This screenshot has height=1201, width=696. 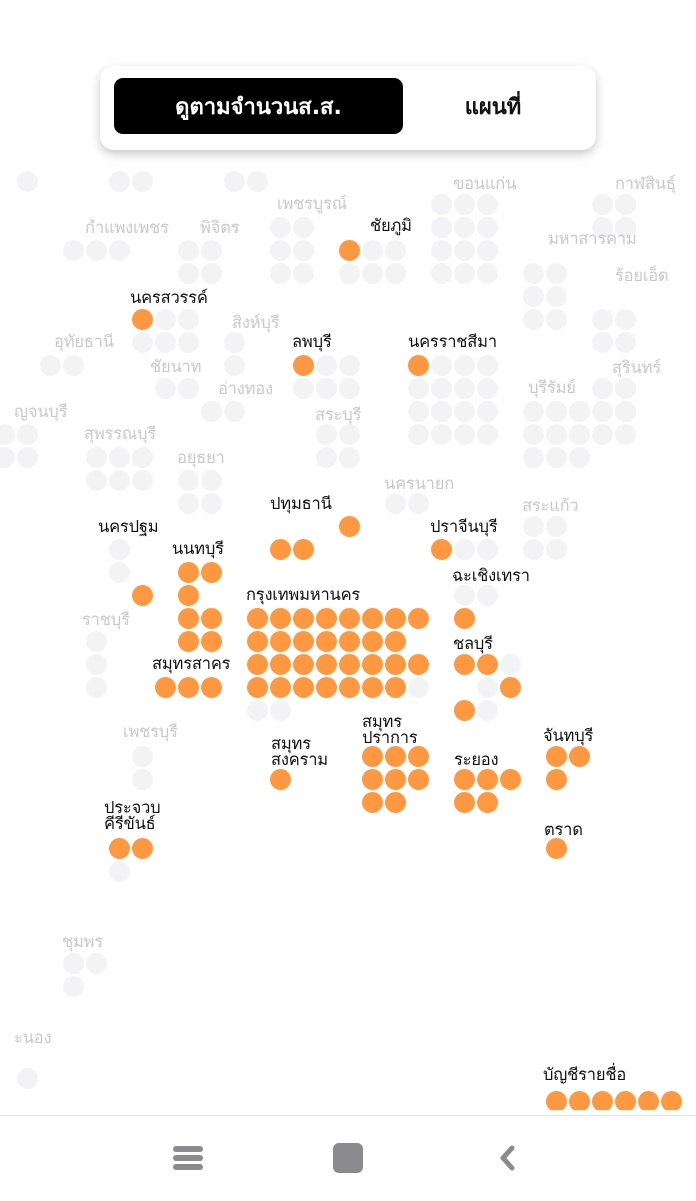 What do you see at coordinates (191, 663) in the screenshot?
I see `province-label: สมุทรสาคร` at bounding box center [191, 663].